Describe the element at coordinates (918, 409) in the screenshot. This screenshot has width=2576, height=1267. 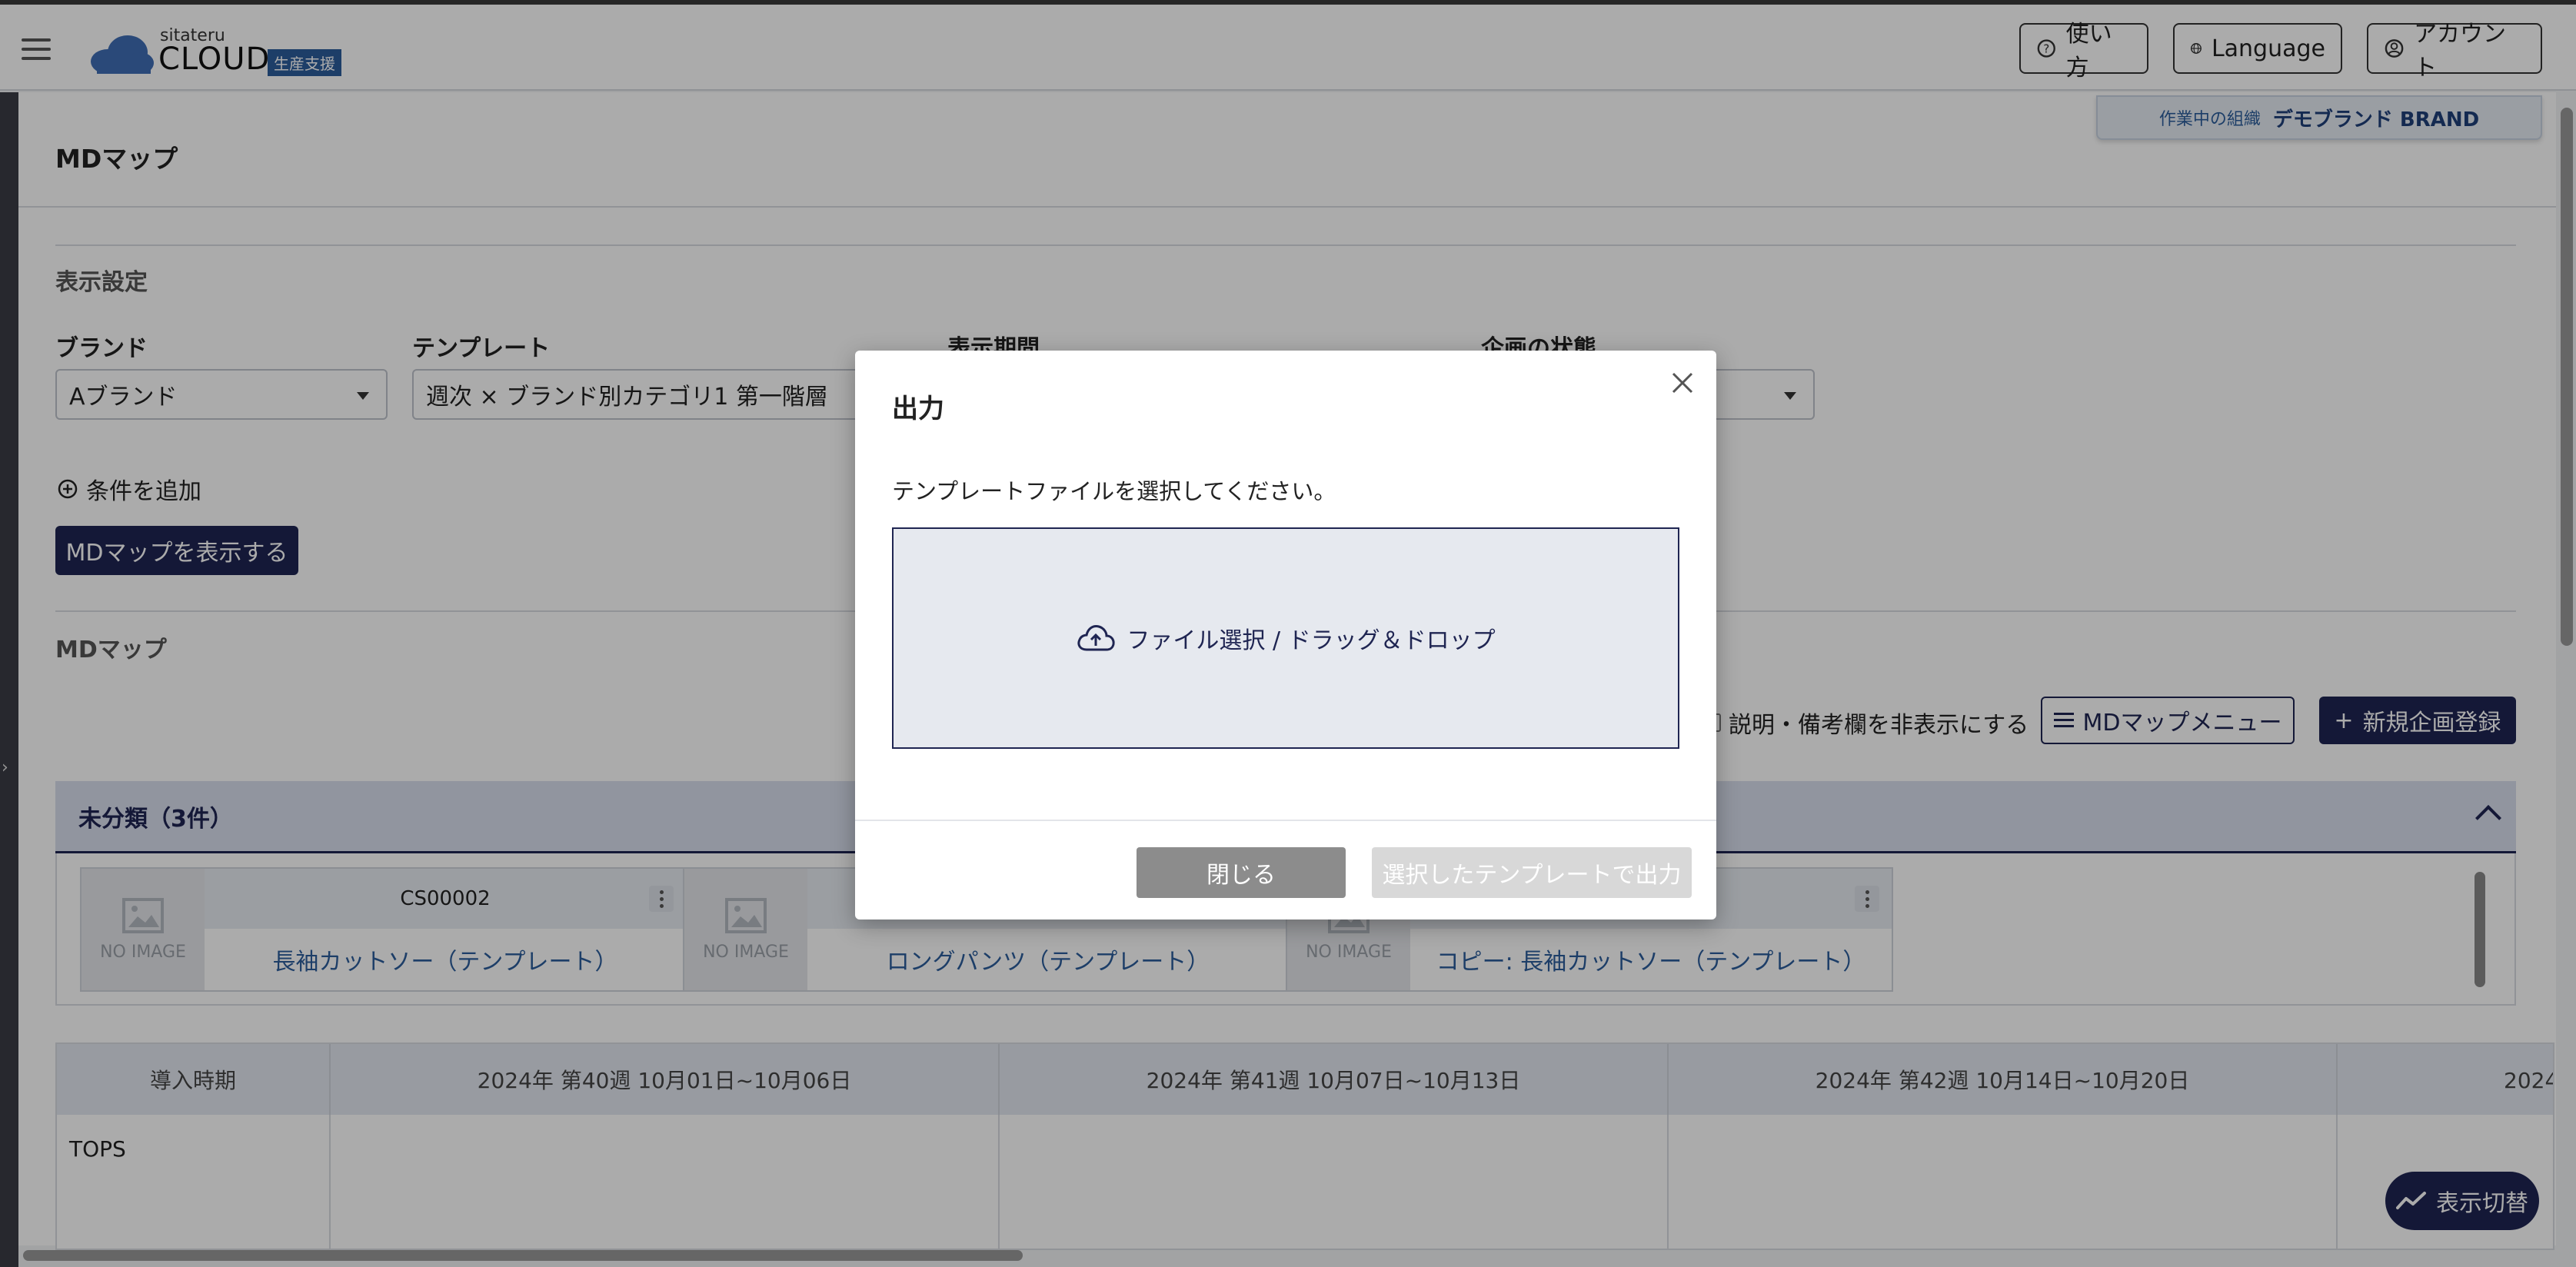
I see `dialog-title: 出力` at that location.